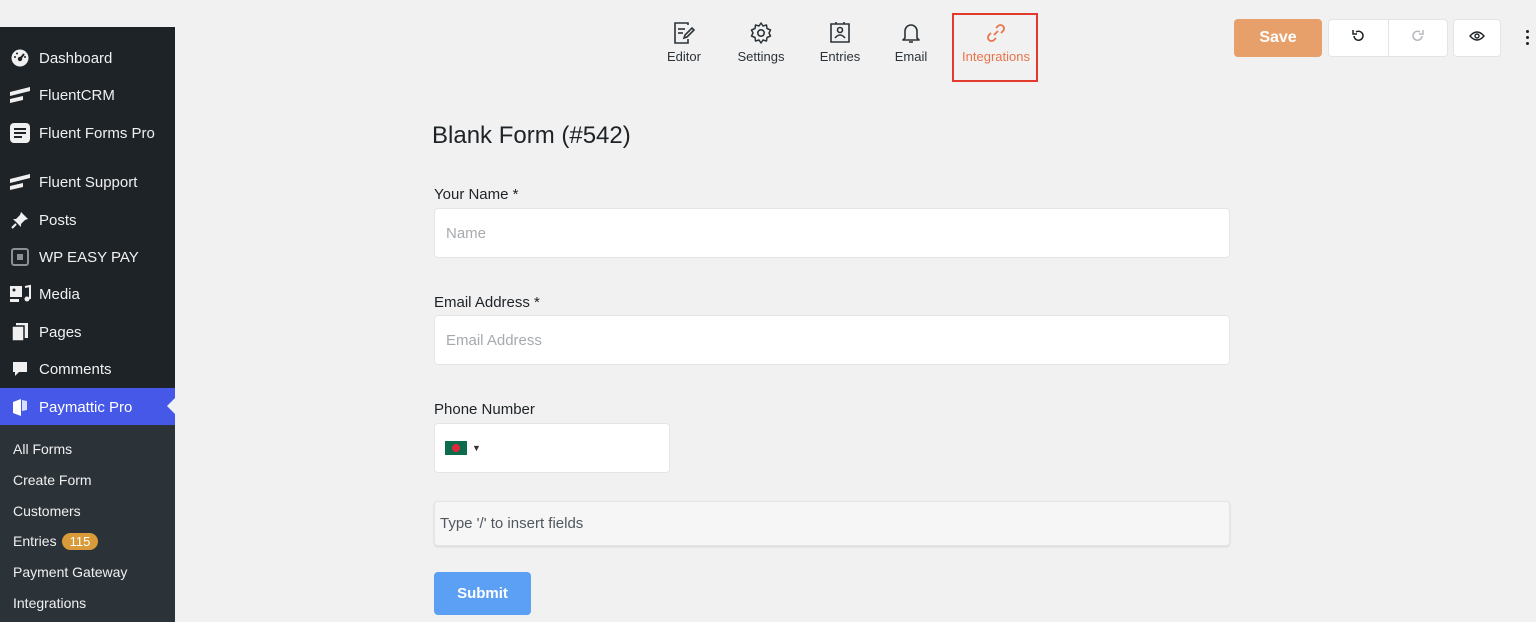 Image resolution: width=1536 pixels, height=622 pixels. I want to click on sidebar-item-label: Paymattic Pro, so click(86, 407).